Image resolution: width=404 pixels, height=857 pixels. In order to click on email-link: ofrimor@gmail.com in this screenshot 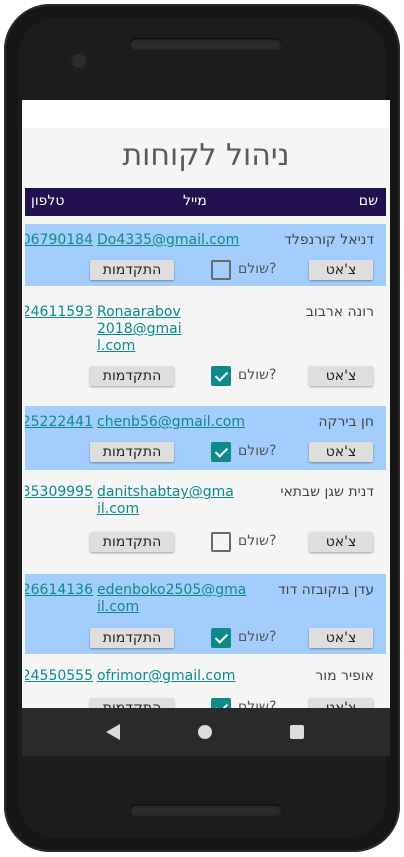, I will do `click(172, 676)`.